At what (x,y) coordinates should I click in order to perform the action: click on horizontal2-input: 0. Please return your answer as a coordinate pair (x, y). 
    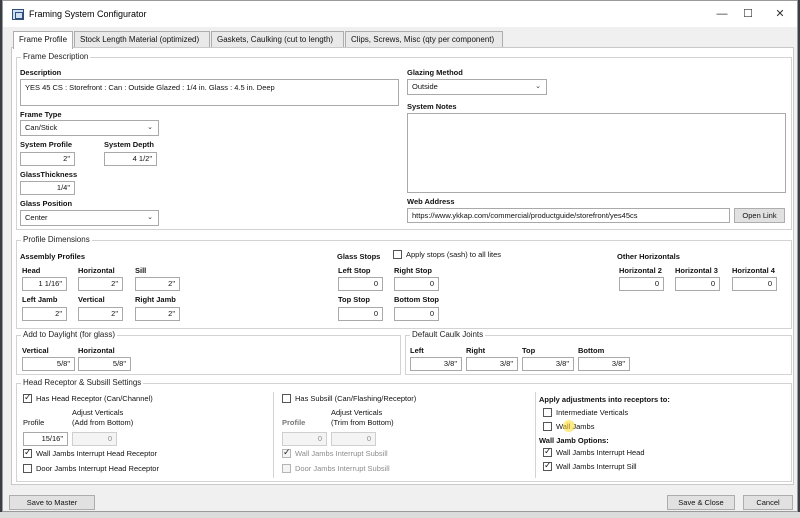
    Looking at the image, I should click on (641, 284).